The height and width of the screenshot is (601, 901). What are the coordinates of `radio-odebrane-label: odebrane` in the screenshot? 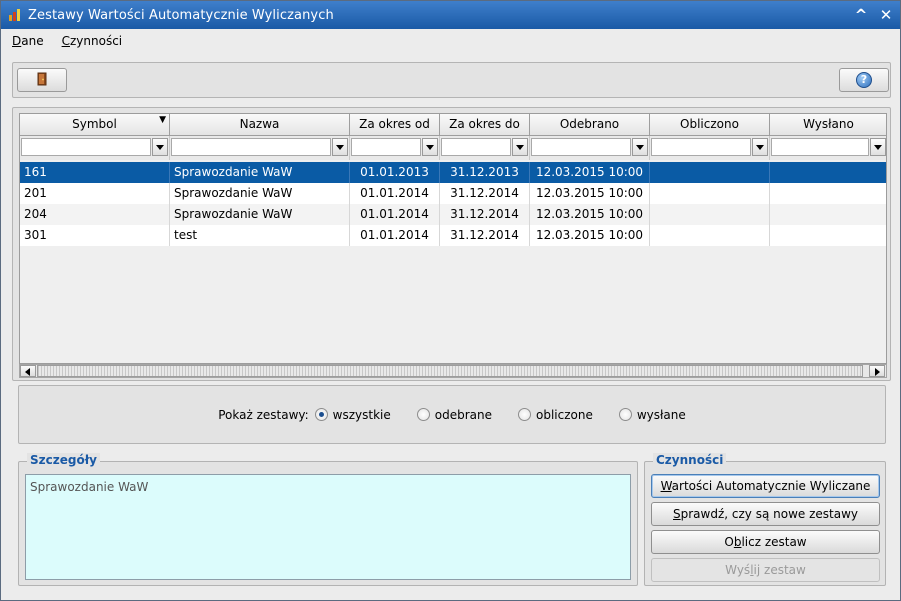 It's located at (463, 414).